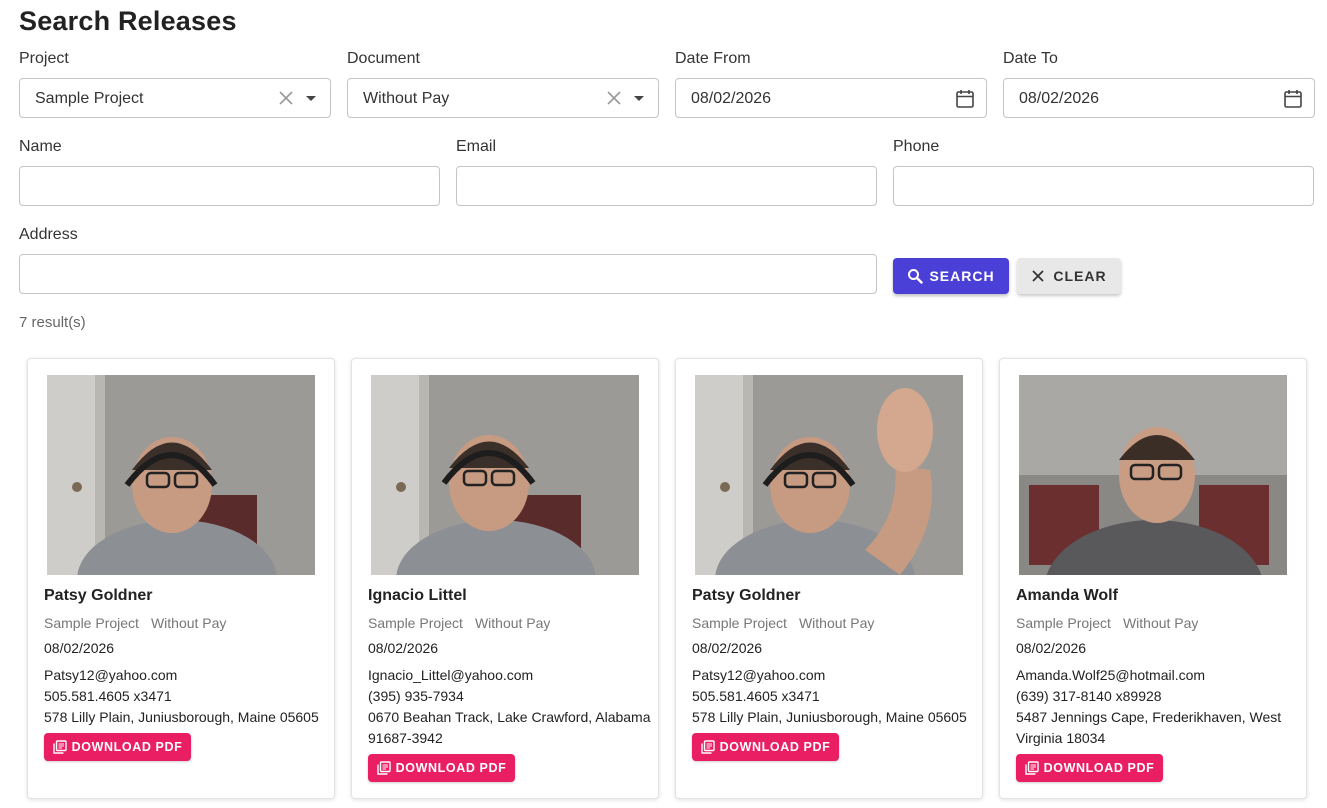 The height and width of the screenshot is (808, 1327). I want to click on address-field, so click(448, 274).